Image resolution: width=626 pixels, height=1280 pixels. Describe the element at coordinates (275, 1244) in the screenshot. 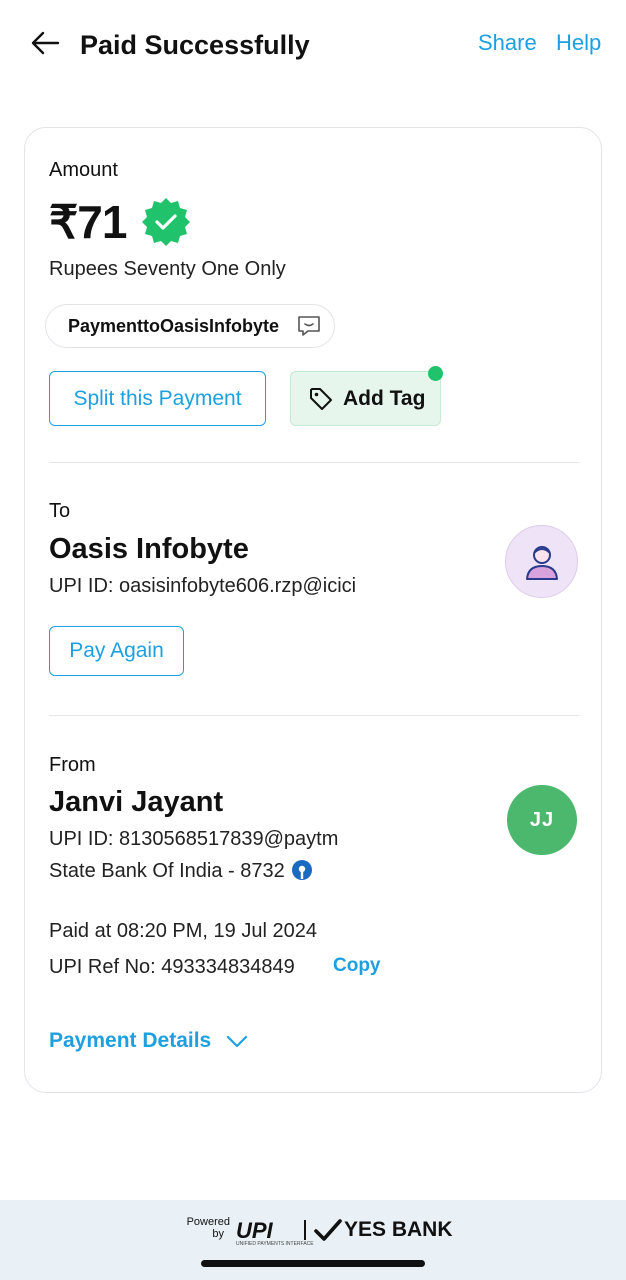

I see `upi-tagline: UNIFIED PAYMENTS INTERFACE` at that location.